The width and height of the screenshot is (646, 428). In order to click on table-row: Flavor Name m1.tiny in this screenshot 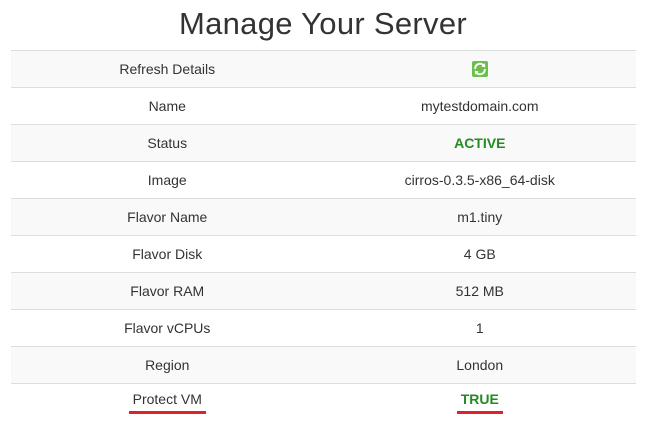, I will do `click(323, 217)`.